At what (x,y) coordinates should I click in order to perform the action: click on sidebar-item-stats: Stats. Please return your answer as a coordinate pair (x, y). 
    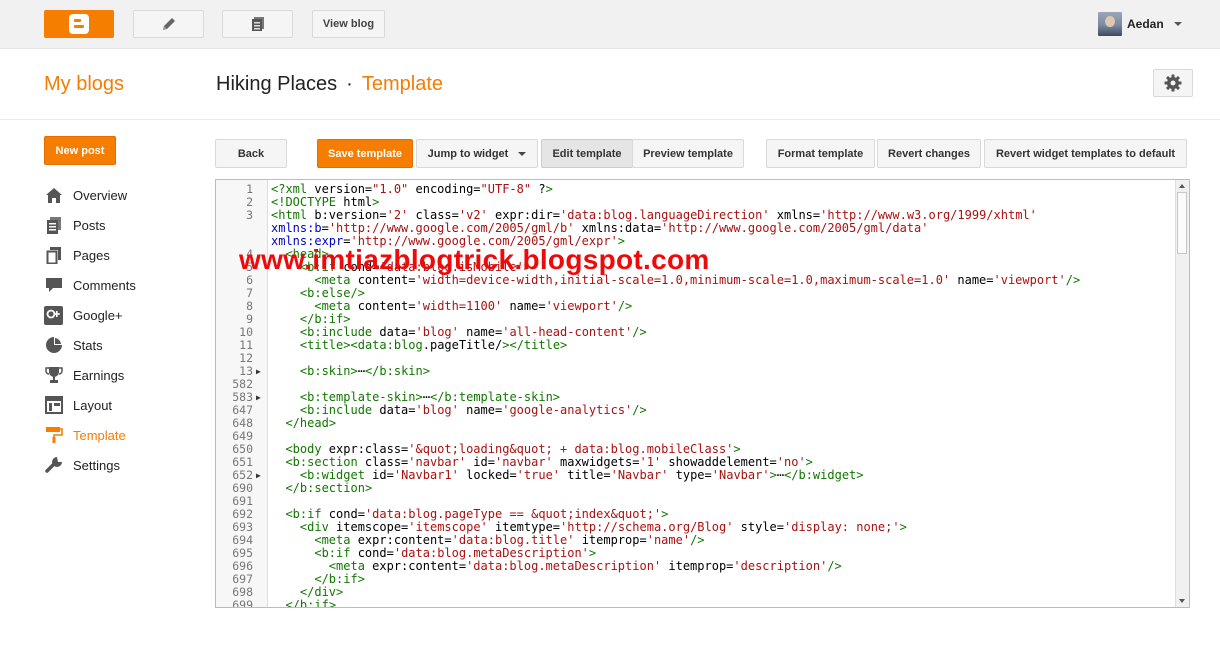
    Looking at the image, I should click on (90, 345).